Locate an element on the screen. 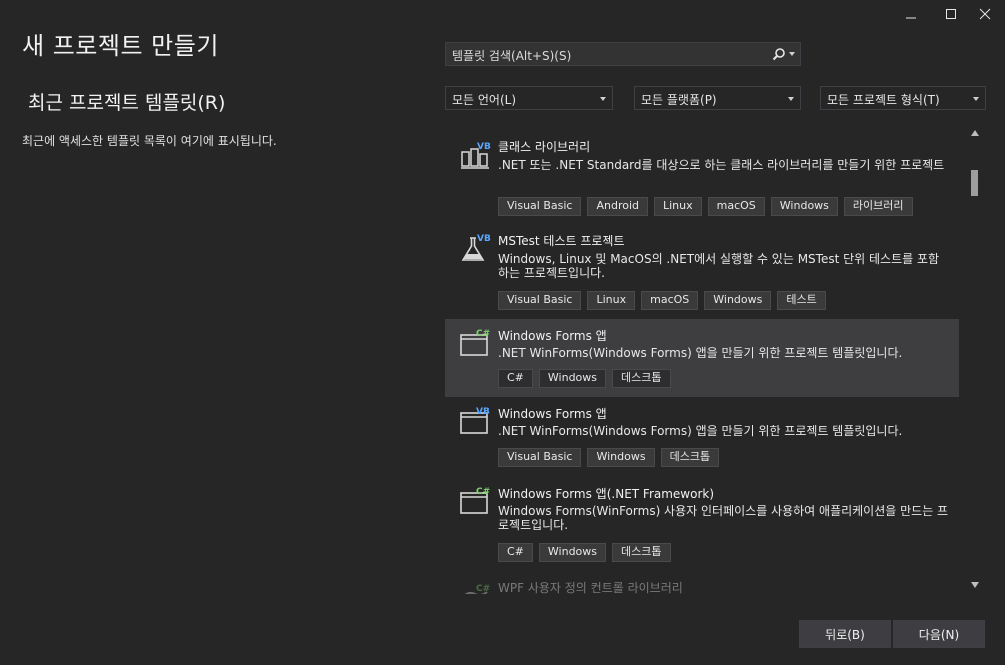  template-name: 클래스 라이브러리 is located at coordinates (544, 147).